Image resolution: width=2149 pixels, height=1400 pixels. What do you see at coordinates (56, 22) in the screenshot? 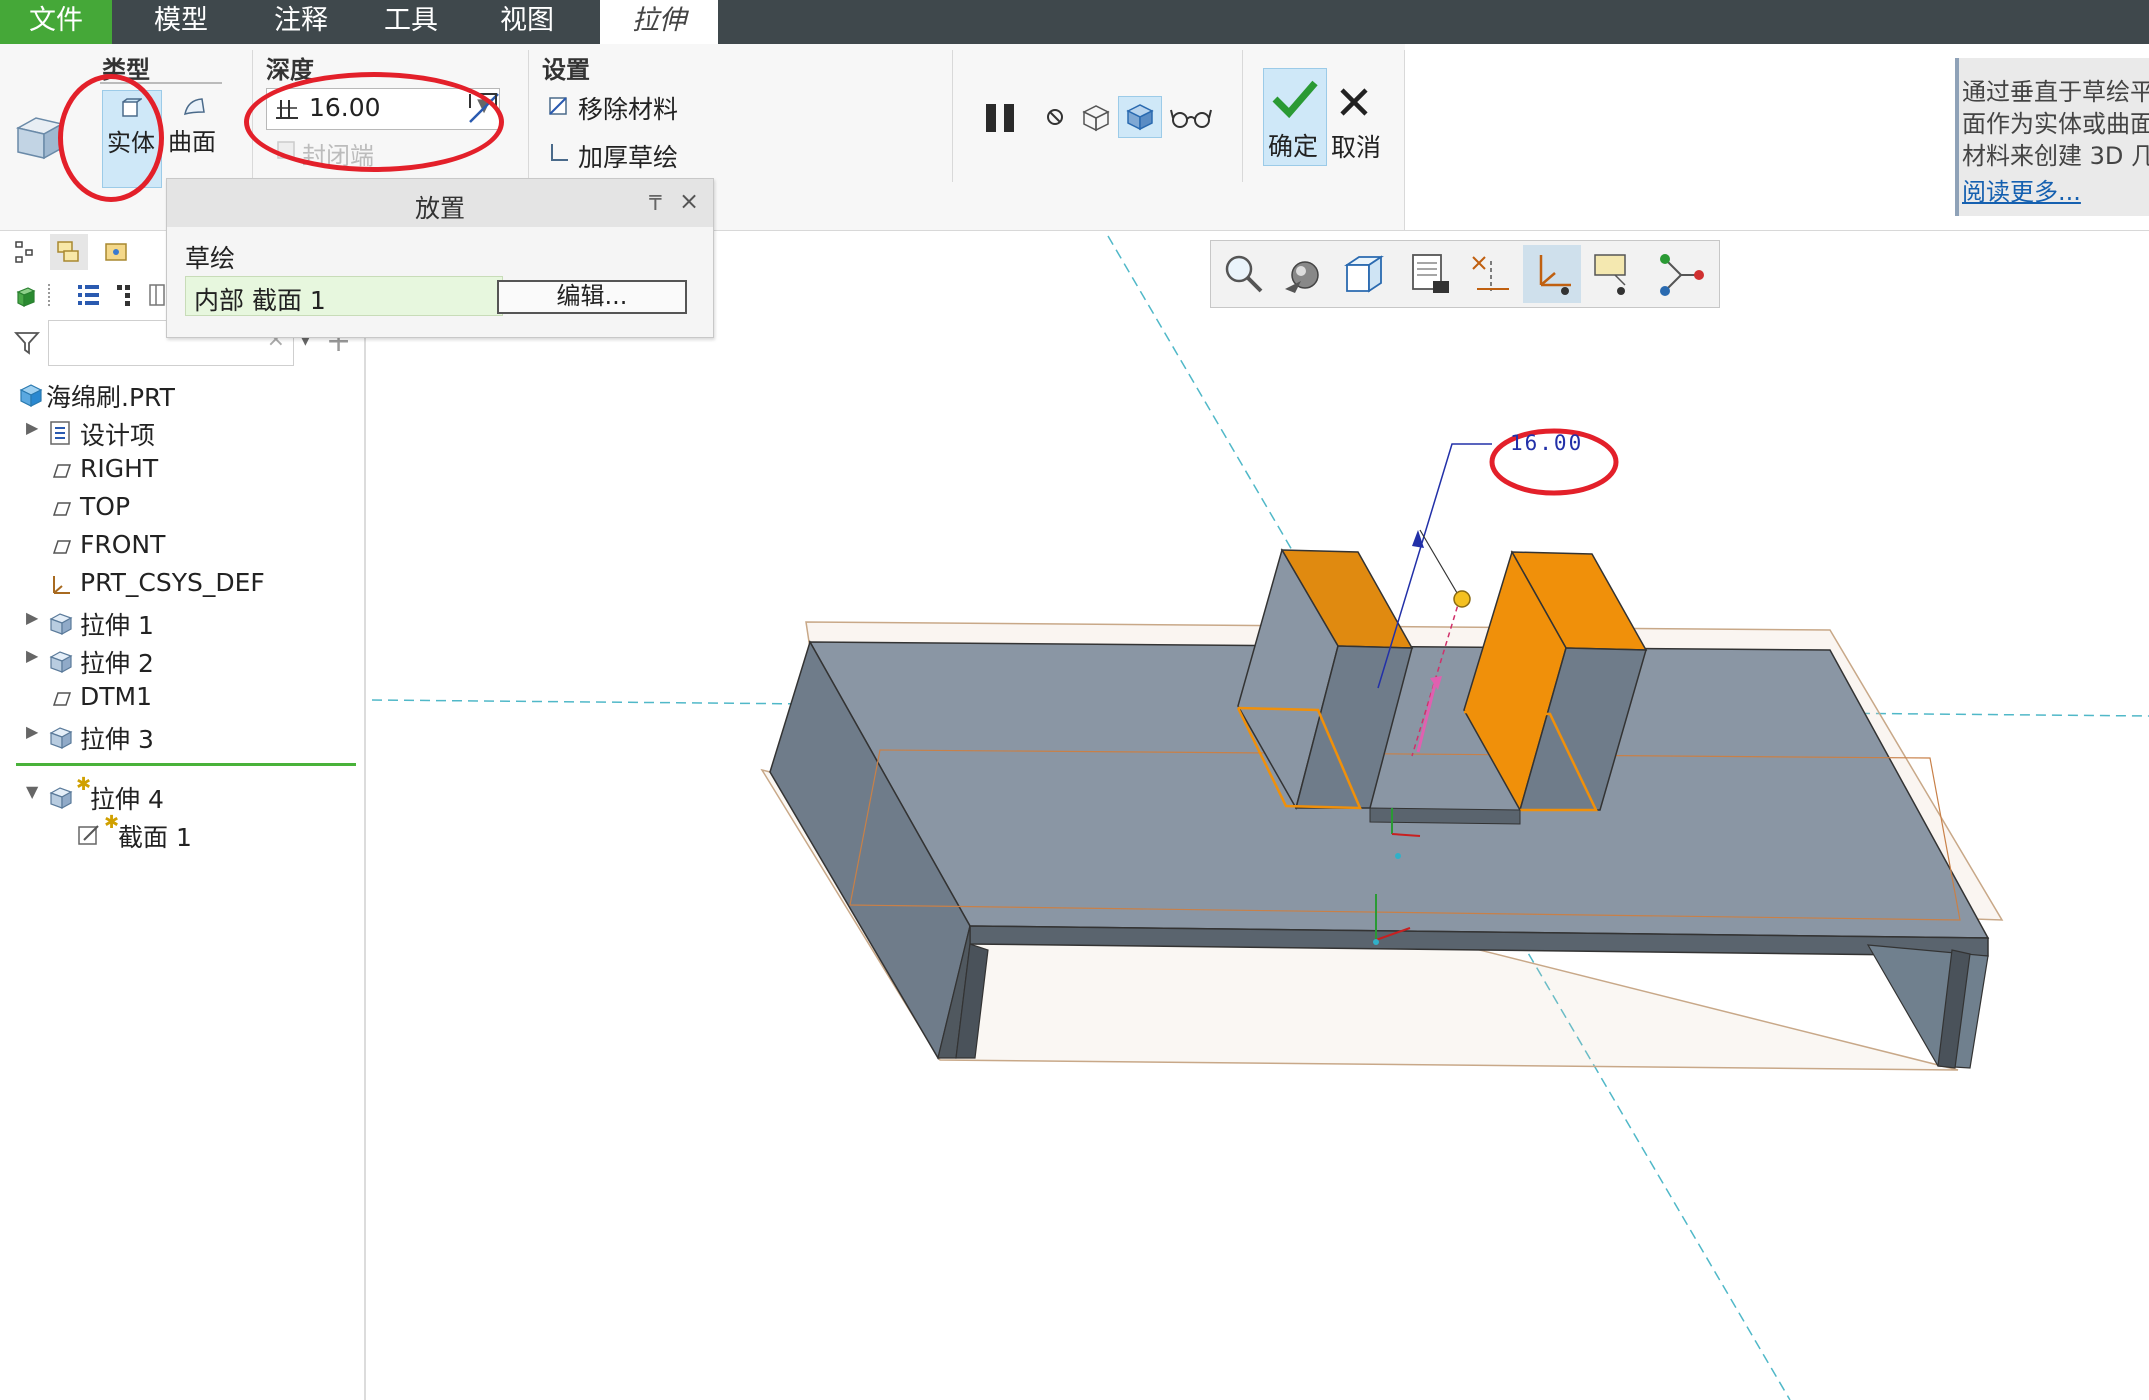
I see `menu-file: 文件` at bounding box center [56, 22].